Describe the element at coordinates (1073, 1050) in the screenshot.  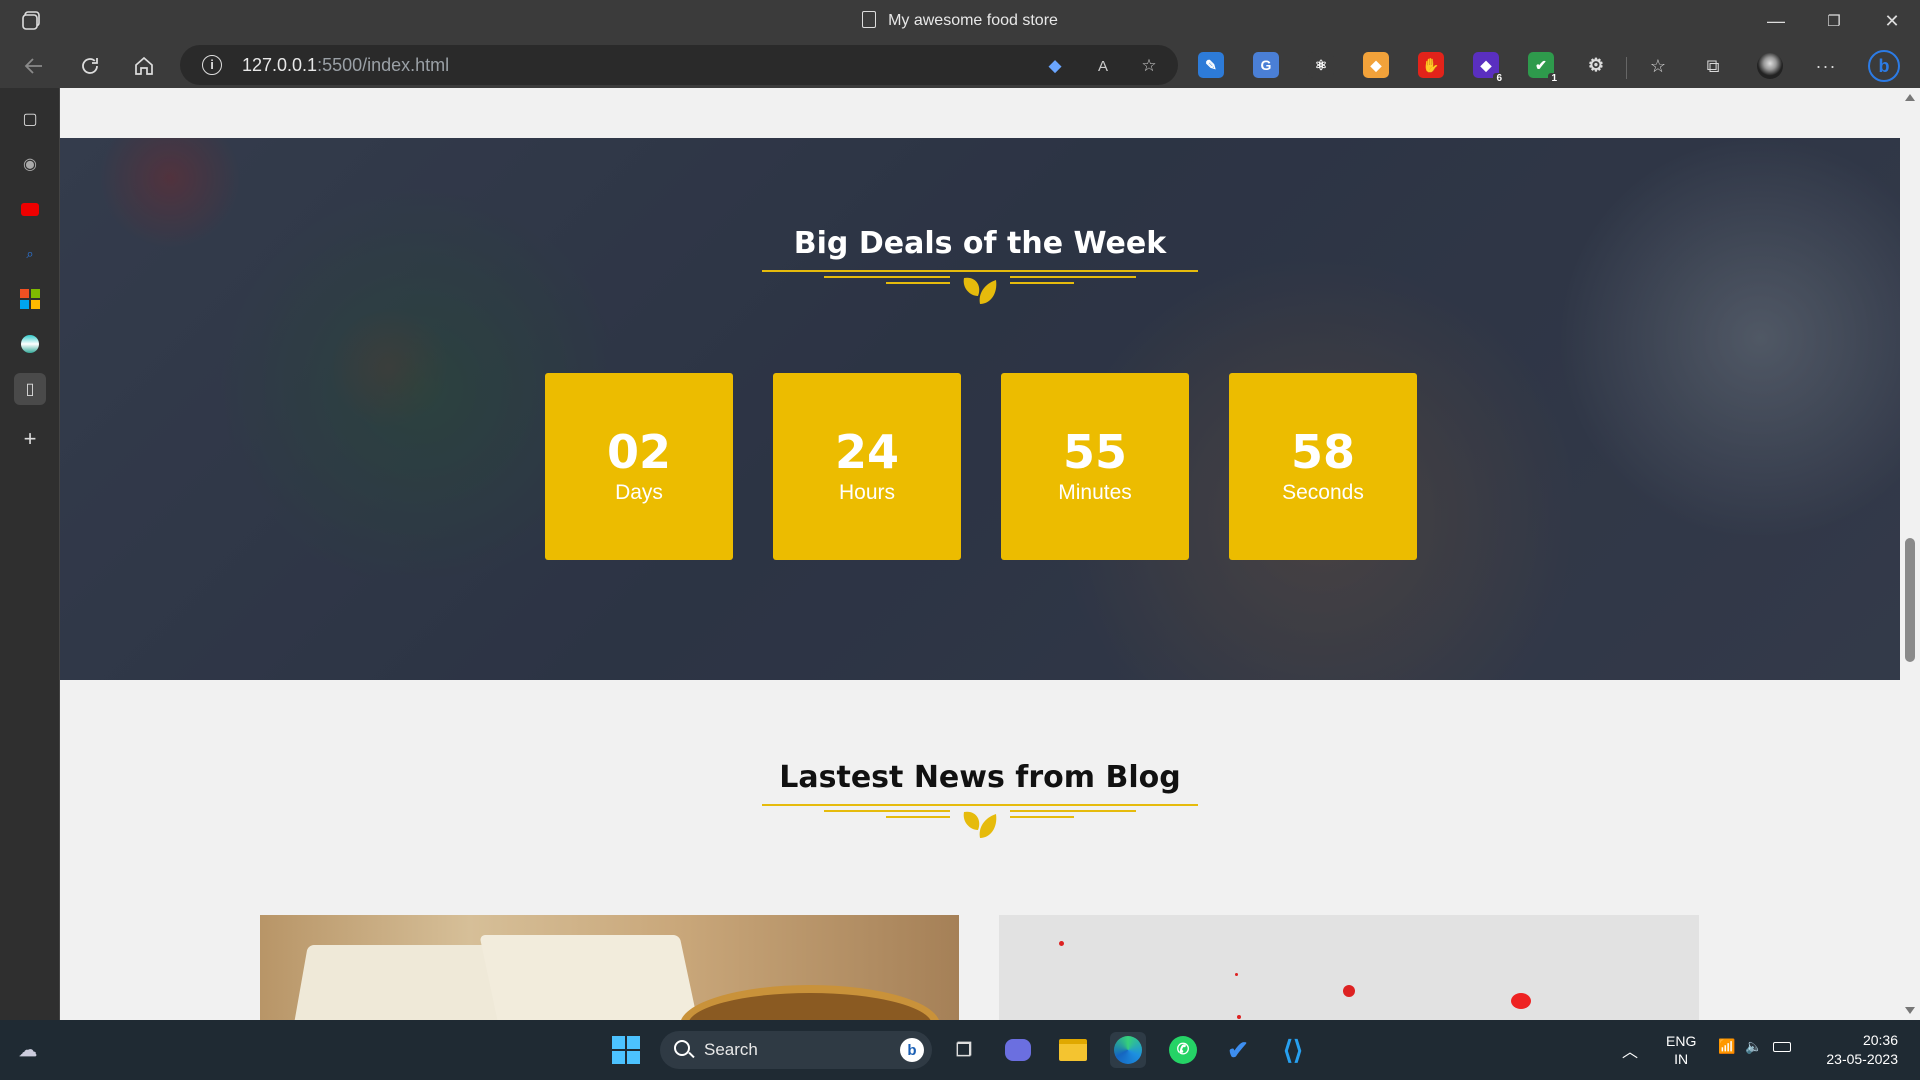
I see `file-explorer-button` at that location.